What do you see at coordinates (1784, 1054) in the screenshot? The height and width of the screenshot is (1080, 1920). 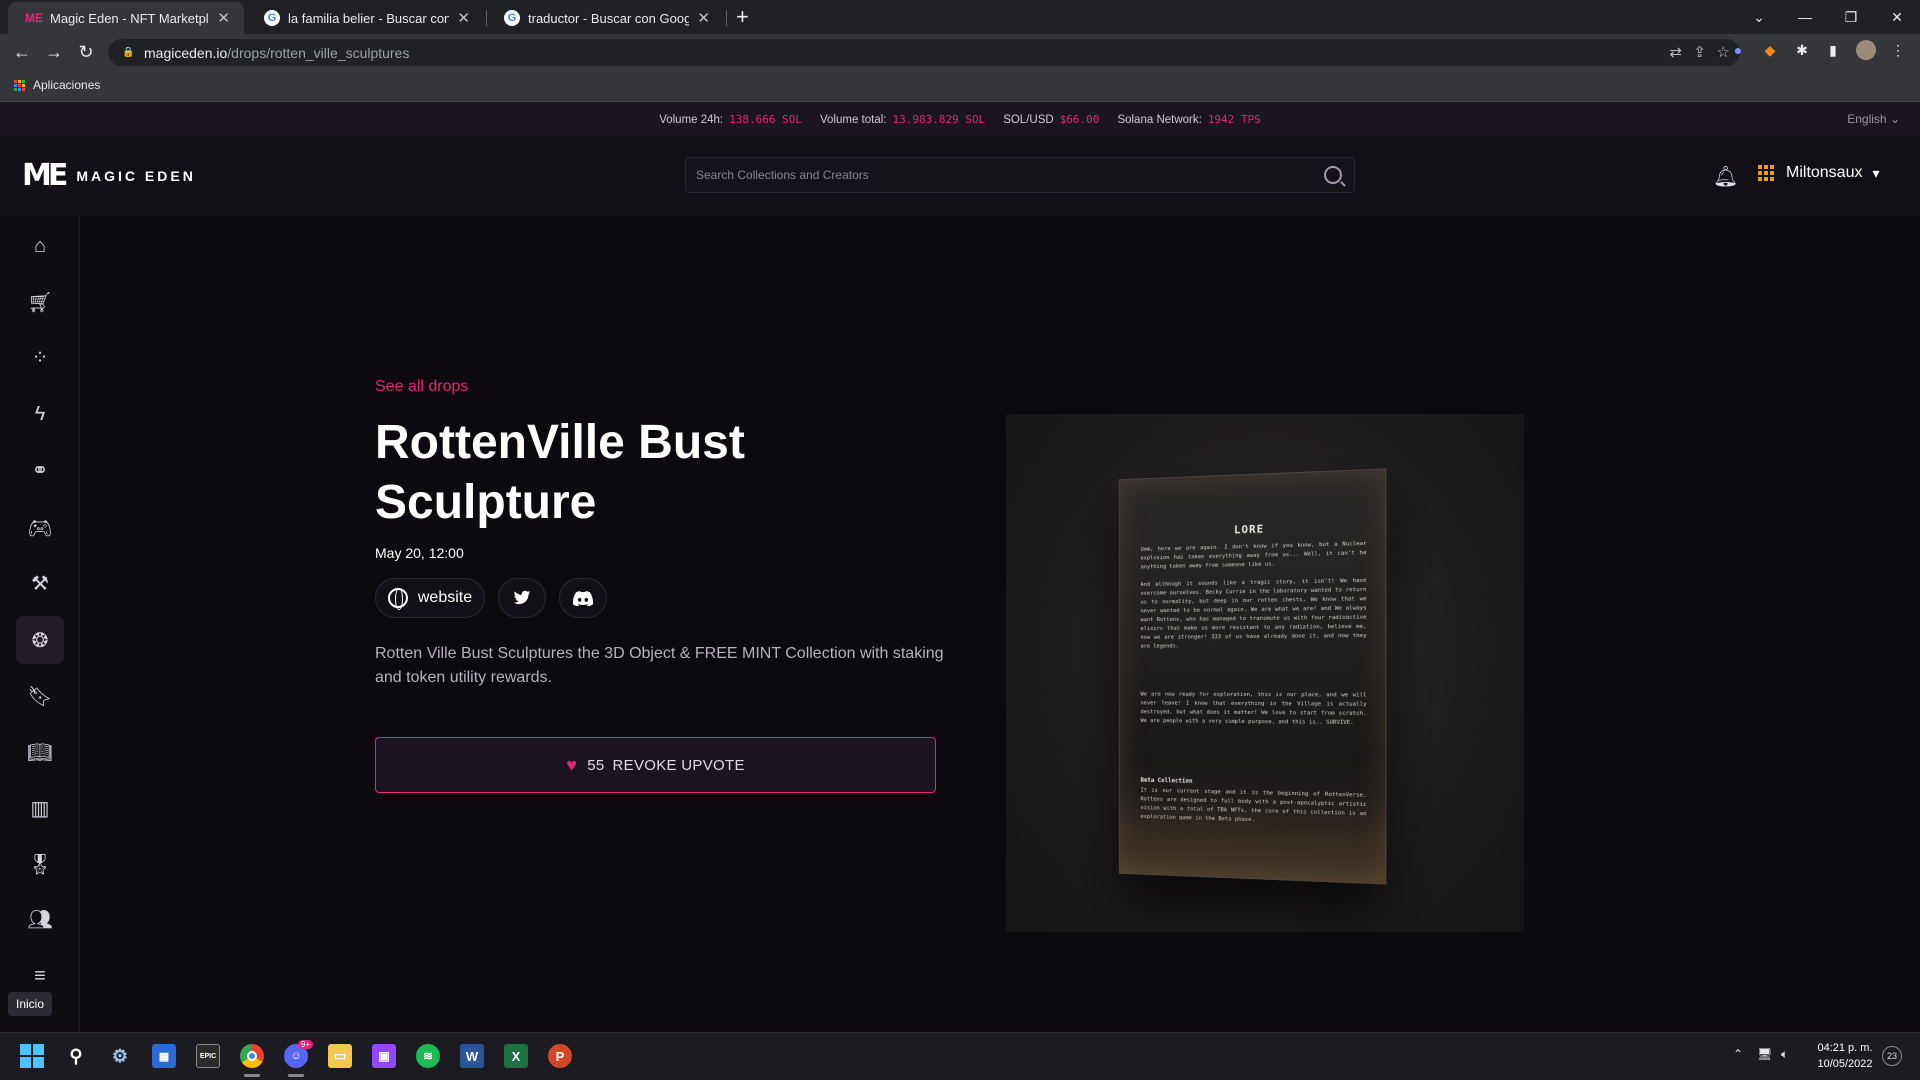 I see `volume-icon: 🔈︎` at bounding box center [1784, 1054].